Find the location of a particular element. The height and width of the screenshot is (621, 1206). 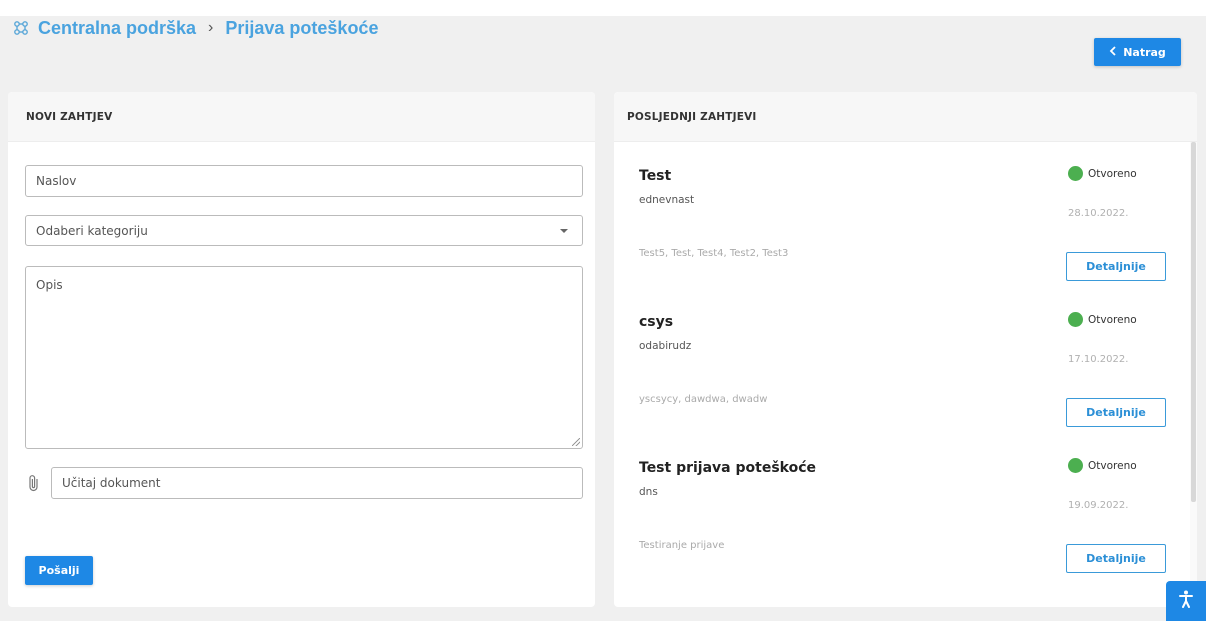

request-title: Test prijava poteškoće is located at coordinates (728, 468).